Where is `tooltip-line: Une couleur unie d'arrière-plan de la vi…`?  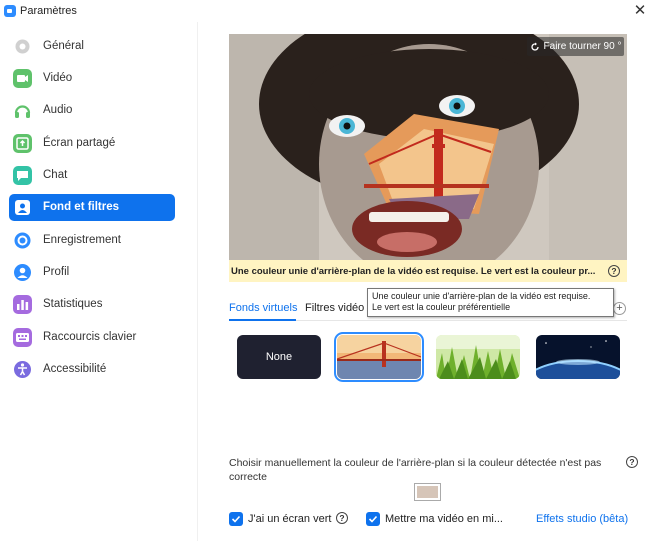 tooltip-line: Une couleur unie d'arrière-plan de la vi… is located at coordinates (481, 296).